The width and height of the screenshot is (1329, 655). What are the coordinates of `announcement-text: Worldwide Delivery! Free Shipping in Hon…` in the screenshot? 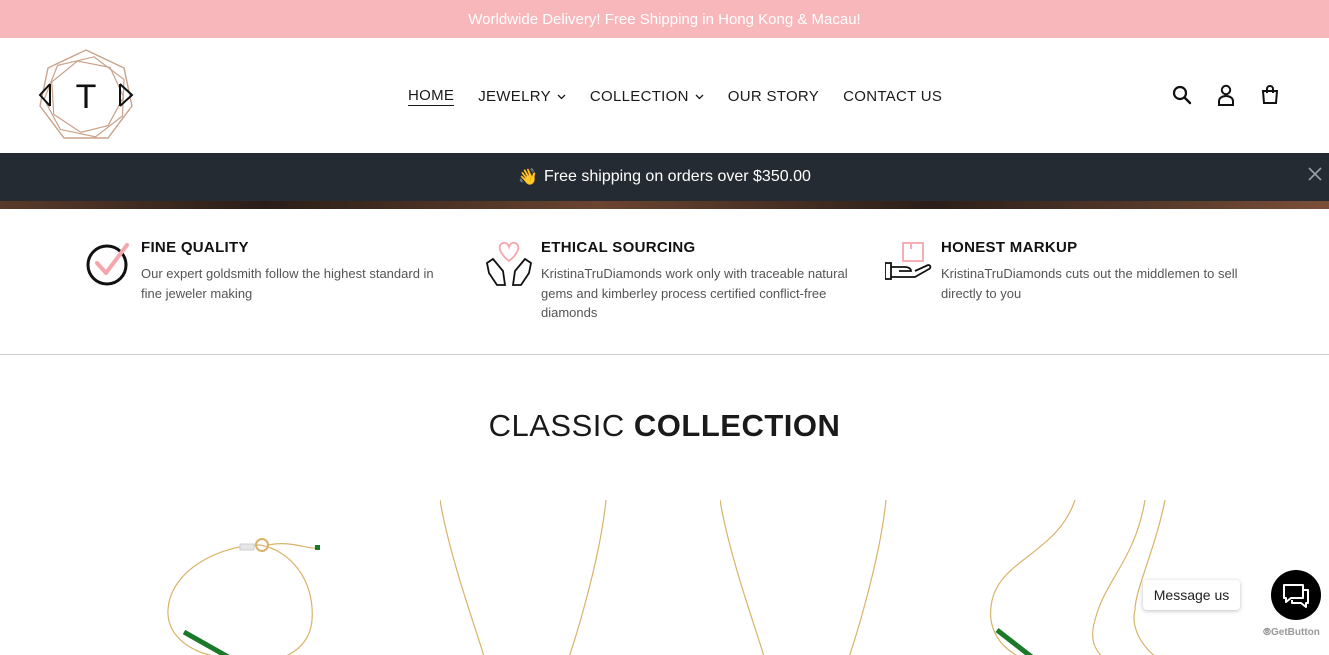 It's located at (664, 19).